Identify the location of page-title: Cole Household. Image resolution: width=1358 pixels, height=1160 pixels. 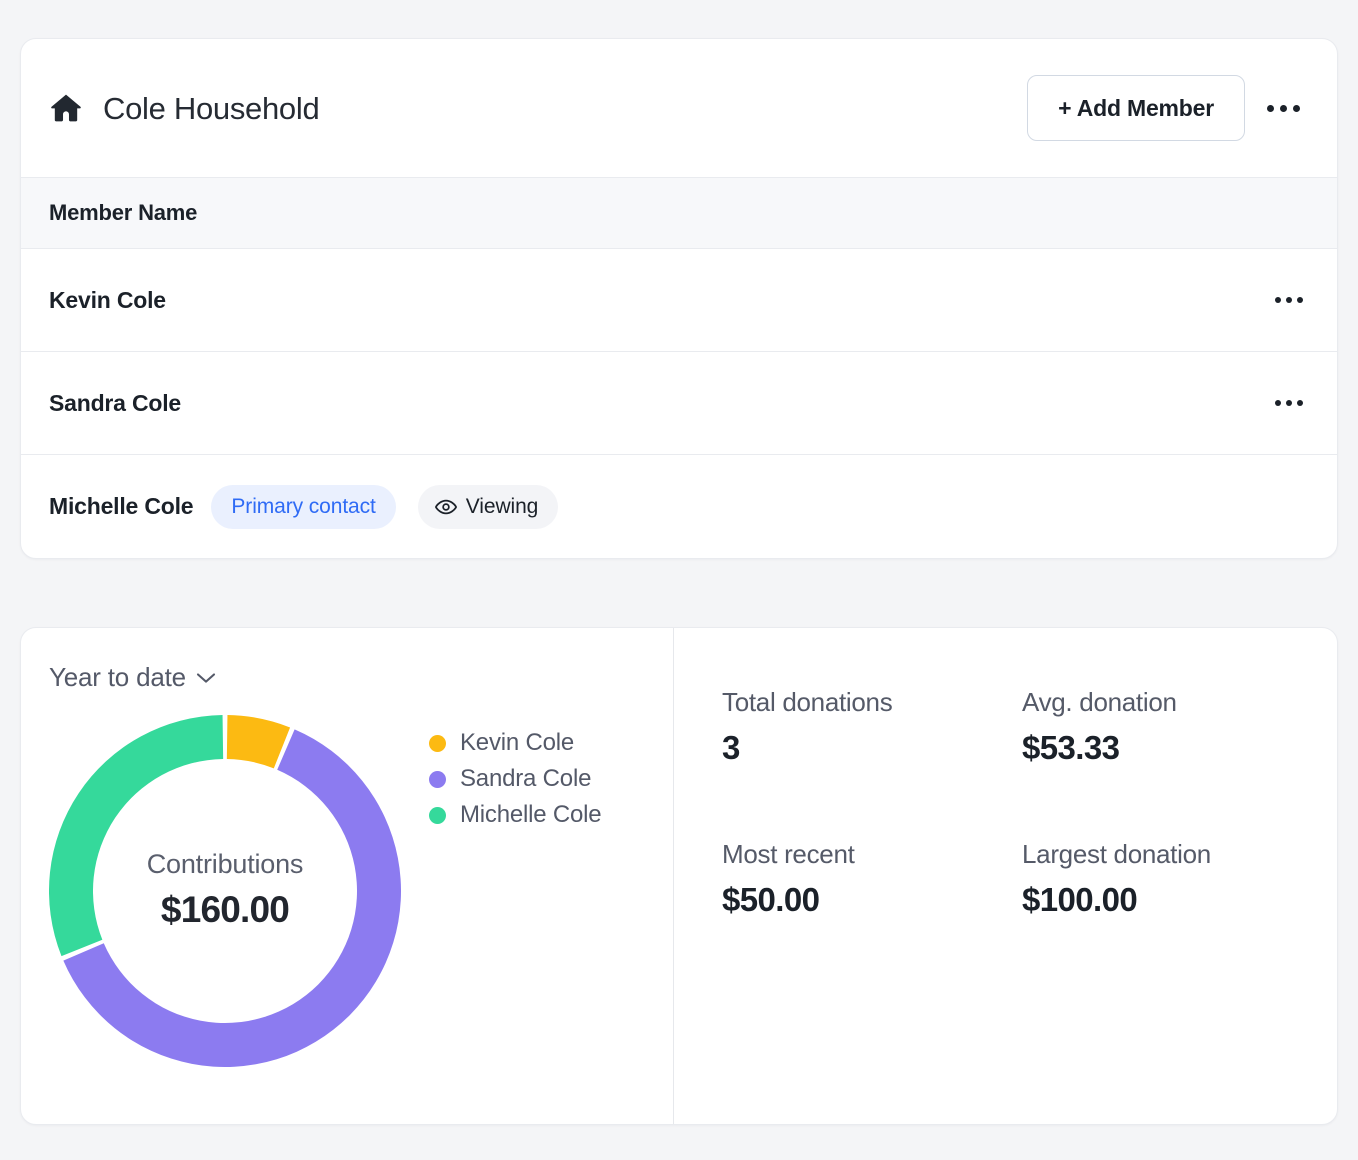
(211, 108).